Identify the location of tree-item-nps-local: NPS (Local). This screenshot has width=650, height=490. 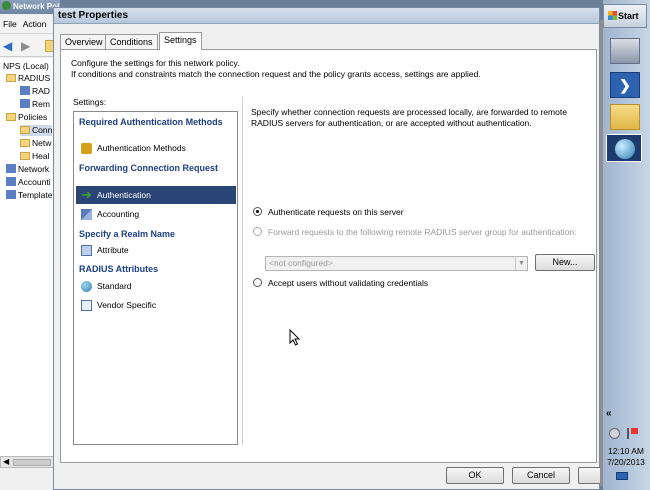
(26, 66).